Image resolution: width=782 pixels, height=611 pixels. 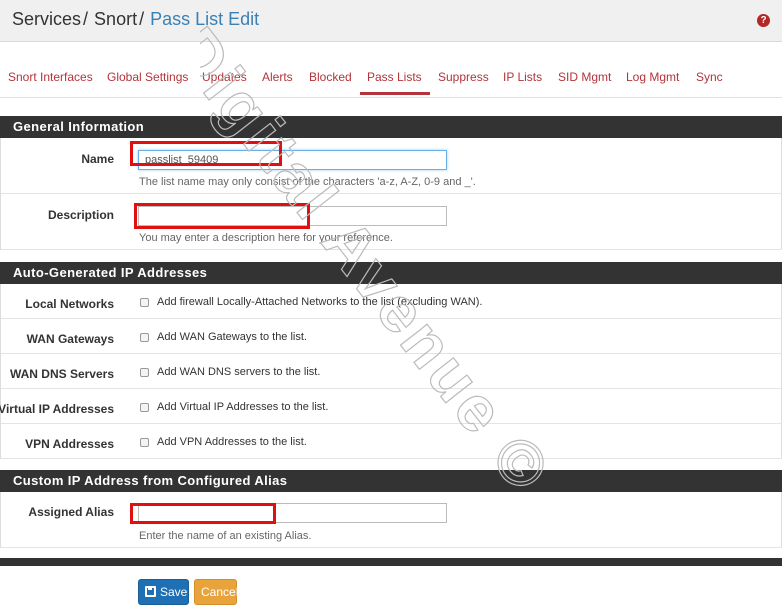 I want to click on section-general-information: General Information, so click(x=391, y=127).